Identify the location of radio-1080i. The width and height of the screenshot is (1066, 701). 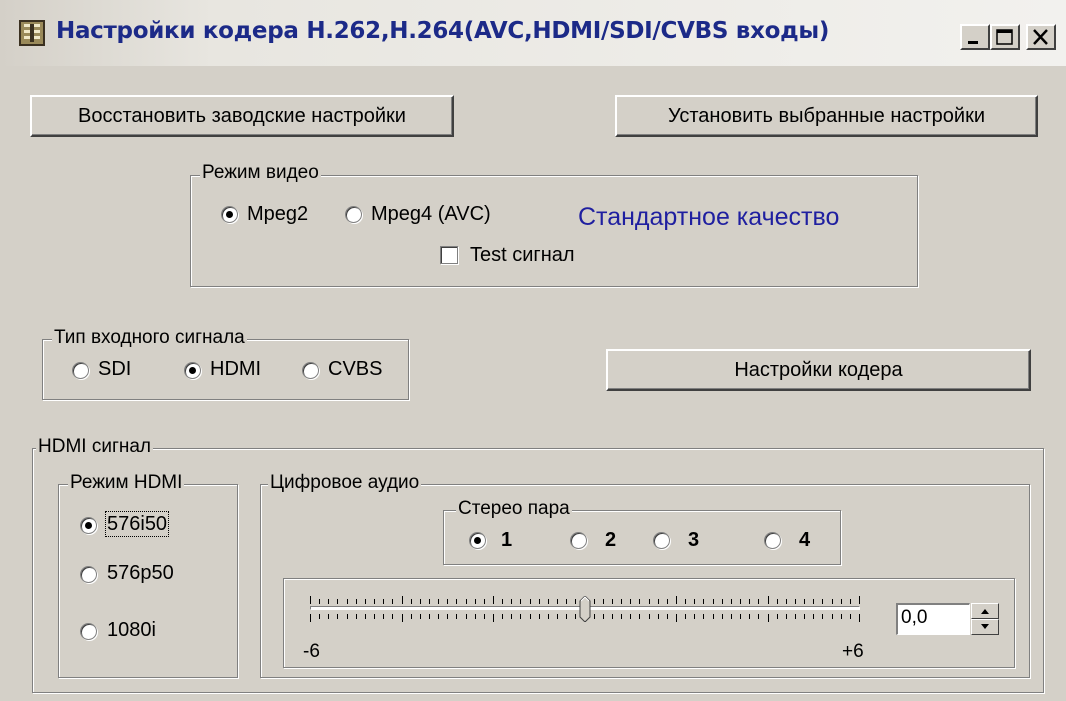
(88, 631).